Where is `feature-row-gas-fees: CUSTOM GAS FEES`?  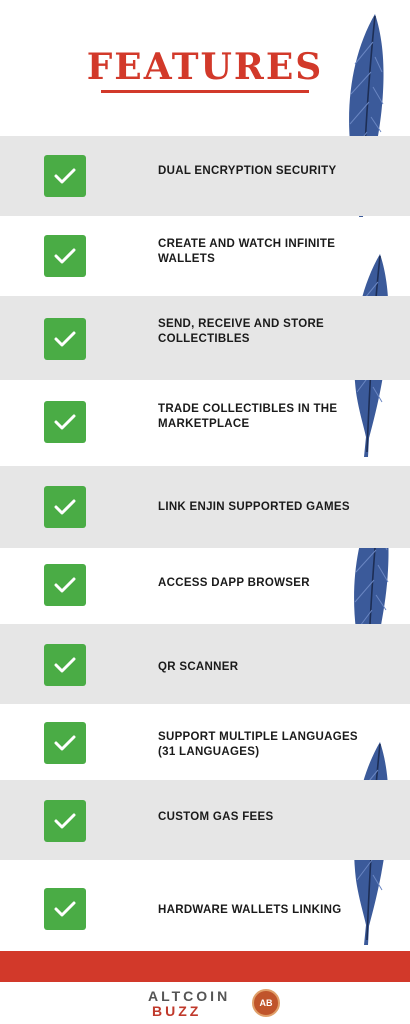 feature-row-gas-fees: CUSTOM GAS FEES is located at coordinates (205, 820).